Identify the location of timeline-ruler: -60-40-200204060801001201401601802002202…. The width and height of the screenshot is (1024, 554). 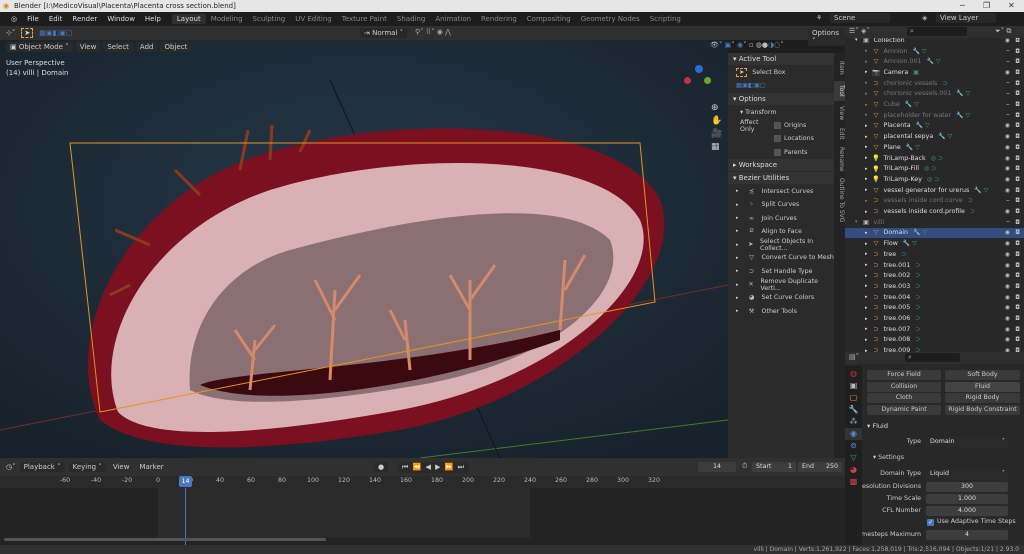
(422, 482).